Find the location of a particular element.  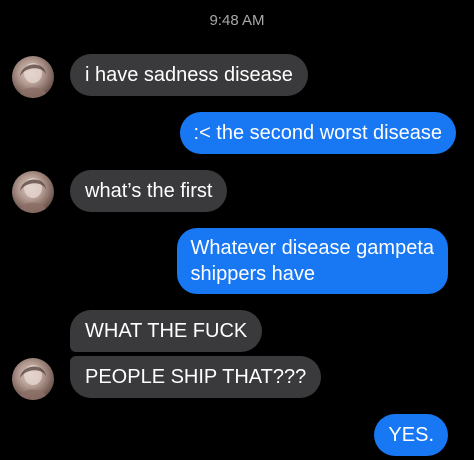

incoming-message-bubble: PEOPLE SHIP THAT??? is located at coordinates (196, 377).